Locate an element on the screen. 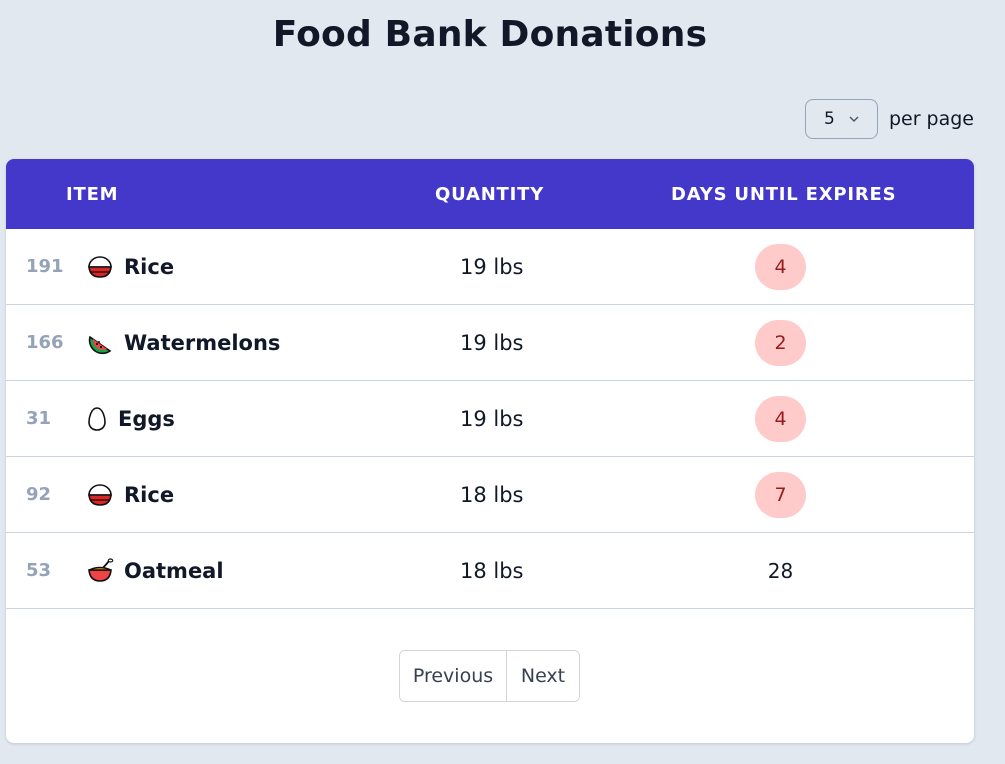 This screenshot has height=764, width=1005. table-row: 191 Rice 19 lbs 4 is located at coordinates (490, 267).